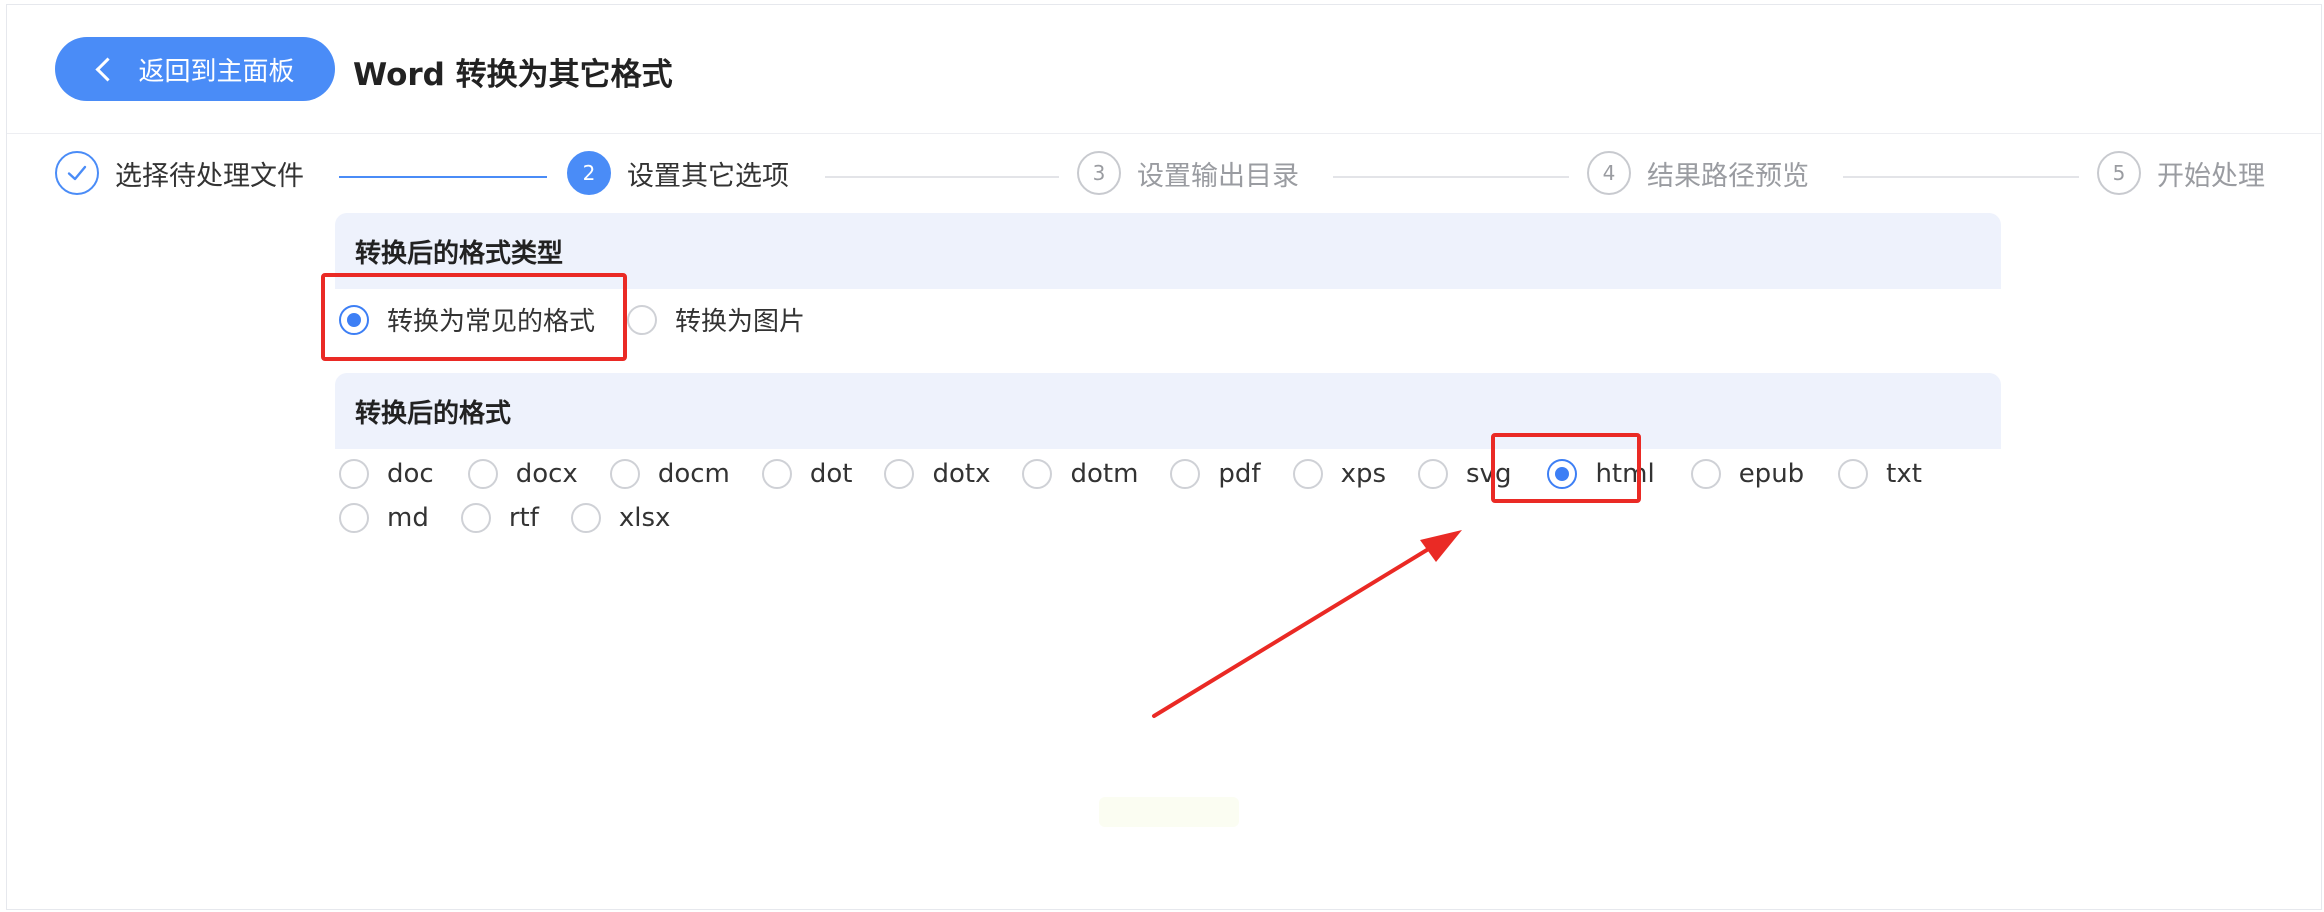  Describe the element at coordinates (546, 474) in the screenshot. I see `radio-label: docx` at that location.